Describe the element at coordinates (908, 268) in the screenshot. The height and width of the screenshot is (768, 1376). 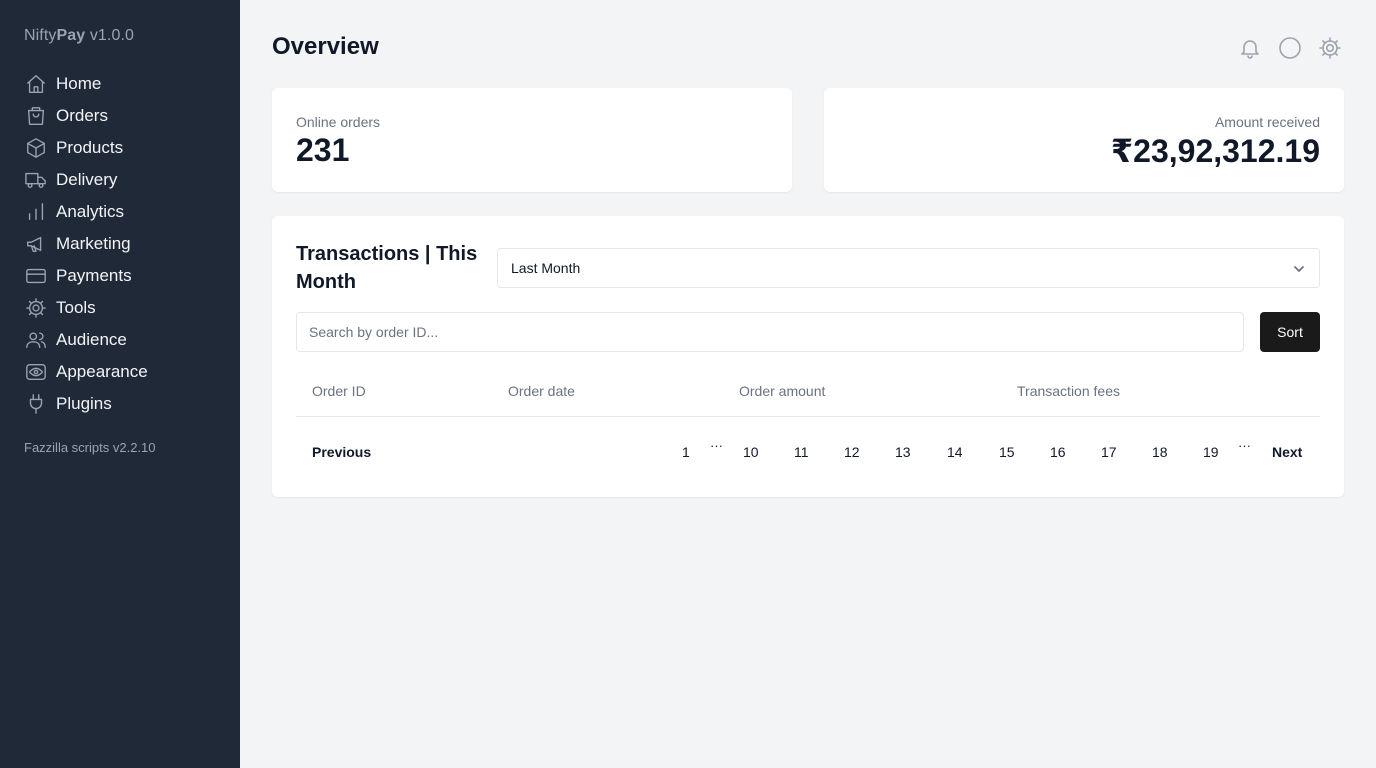
I see `period-select: Last Month` at that location.